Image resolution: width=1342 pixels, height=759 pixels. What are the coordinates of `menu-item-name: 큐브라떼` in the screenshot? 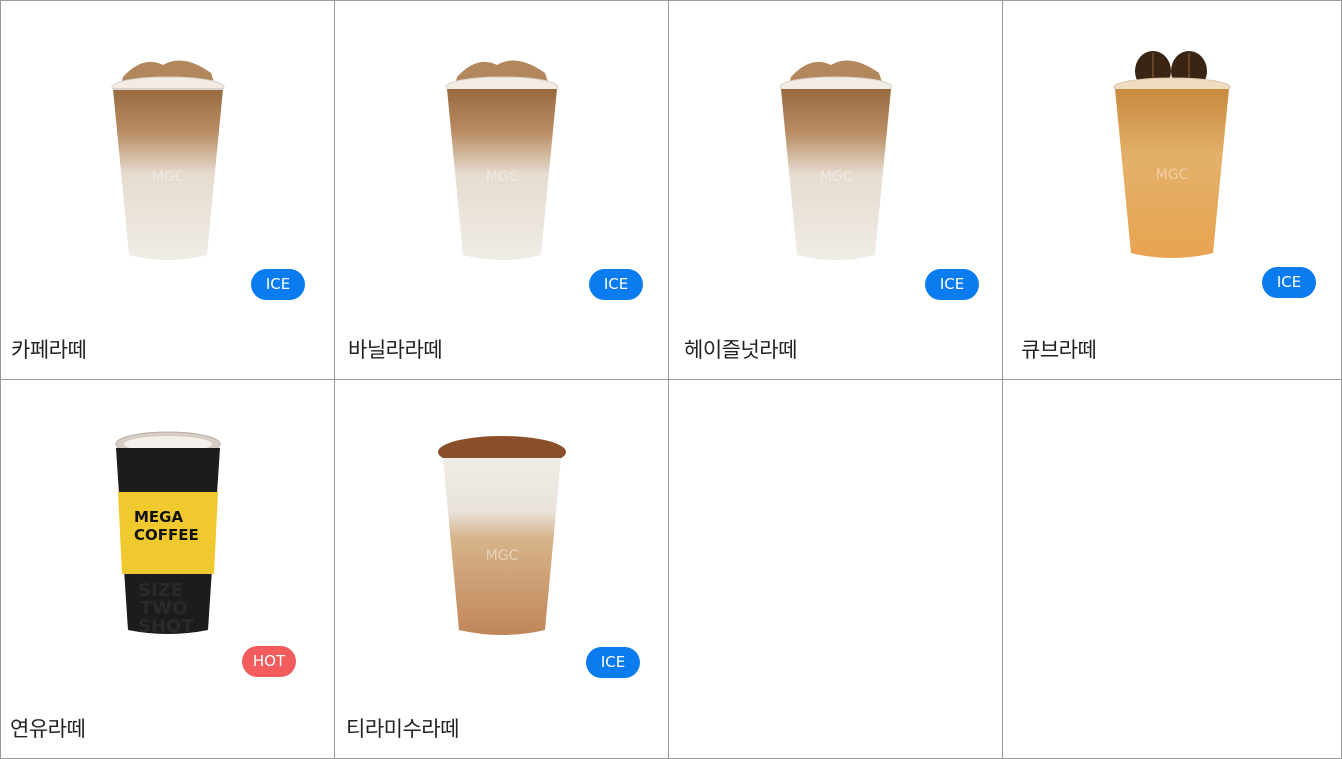 It's located at (1059, 350).